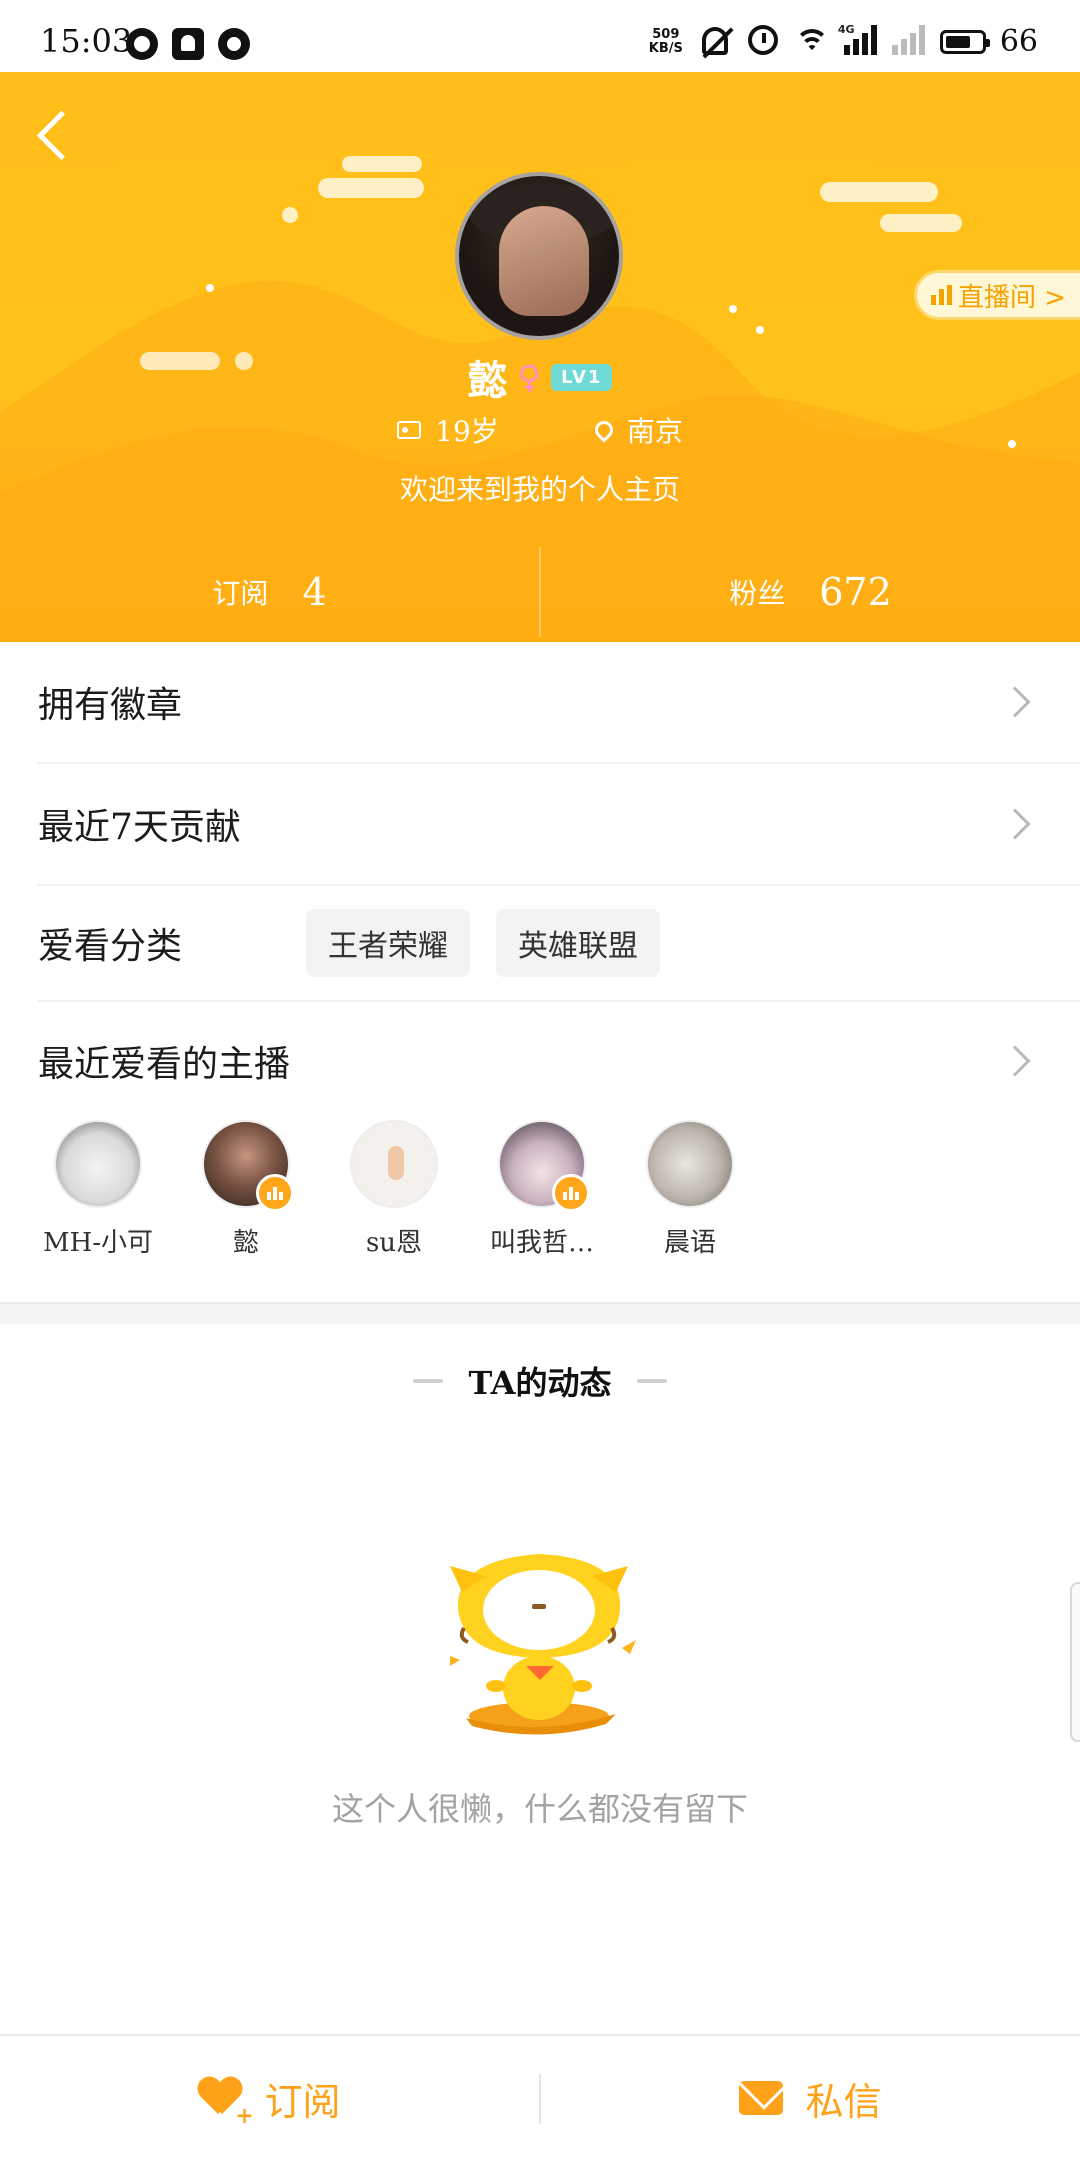 The image size is (1080, 2160). Describe the element at coordinates (559, 703) in the screenshot. I see `badges-row: 拥有徽章` at that location.